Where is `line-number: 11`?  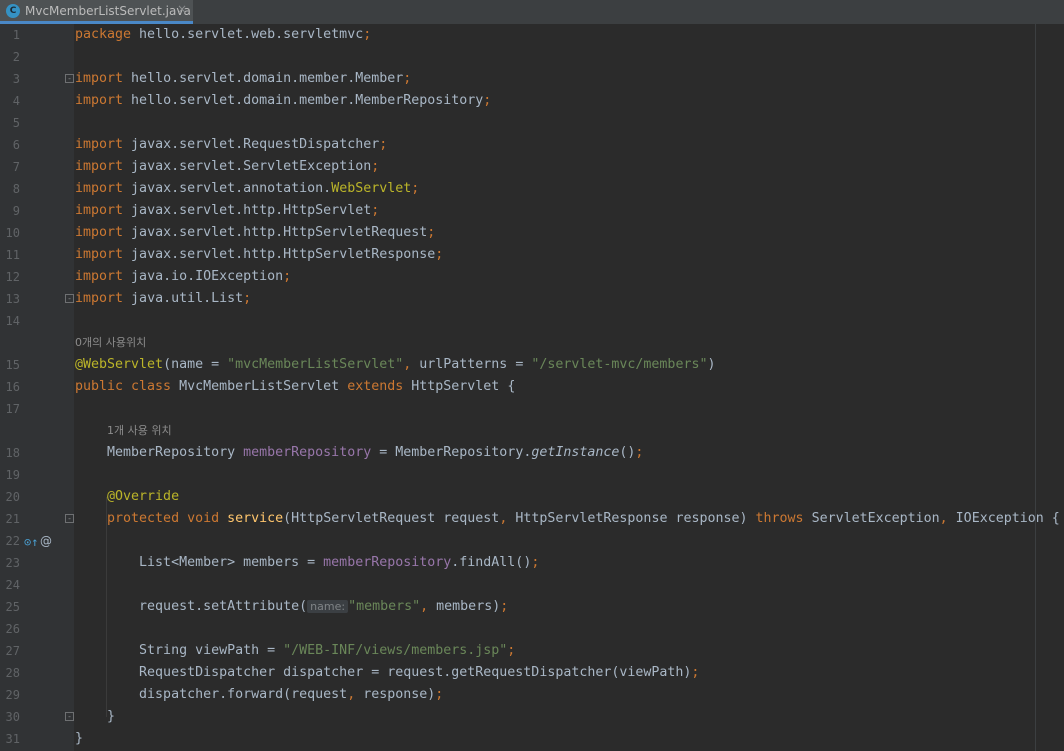
line-number: 11 is located at coordinates (10, 255).